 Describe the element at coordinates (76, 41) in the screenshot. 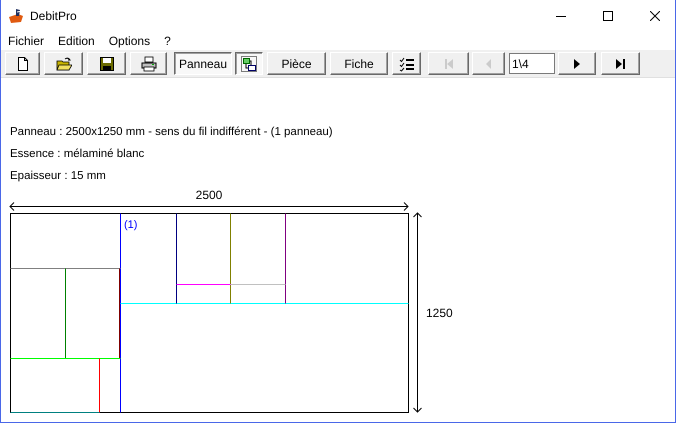

I see `menu-item: Edition` at that location.